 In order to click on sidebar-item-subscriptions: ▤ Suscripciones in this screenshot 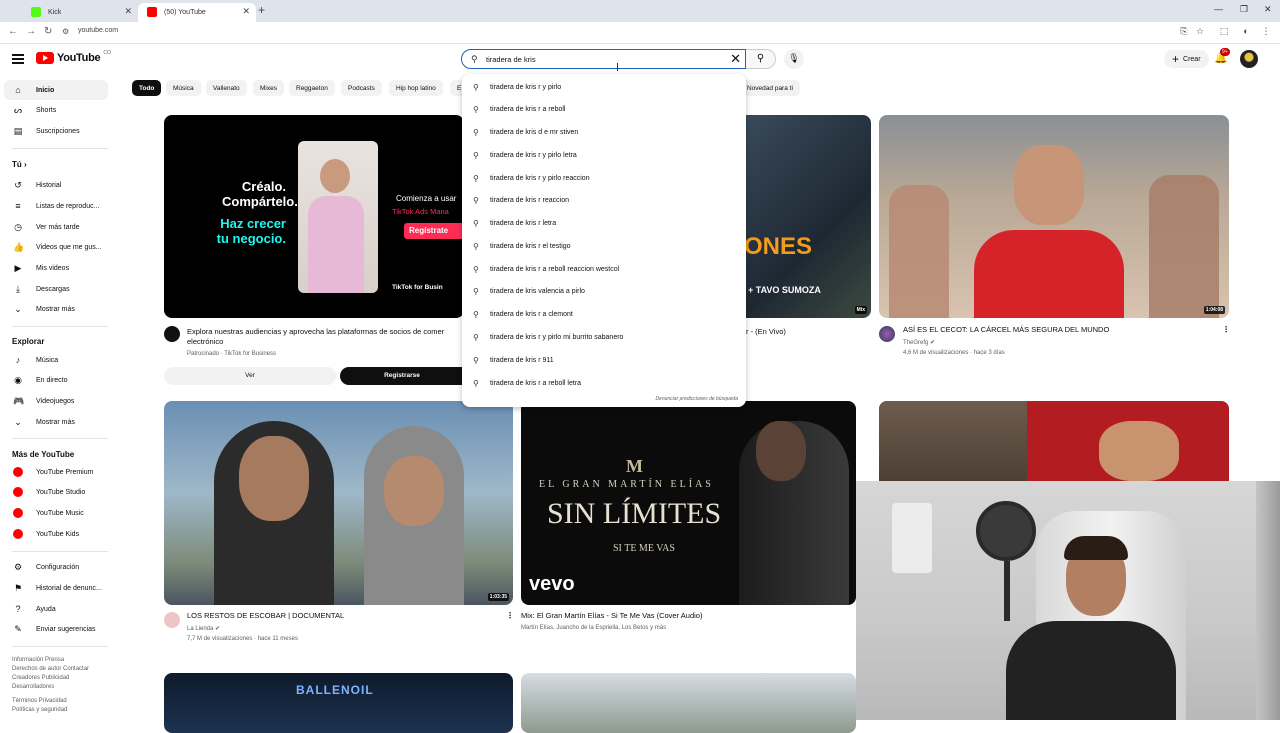, I will do `click(56, 131)`.